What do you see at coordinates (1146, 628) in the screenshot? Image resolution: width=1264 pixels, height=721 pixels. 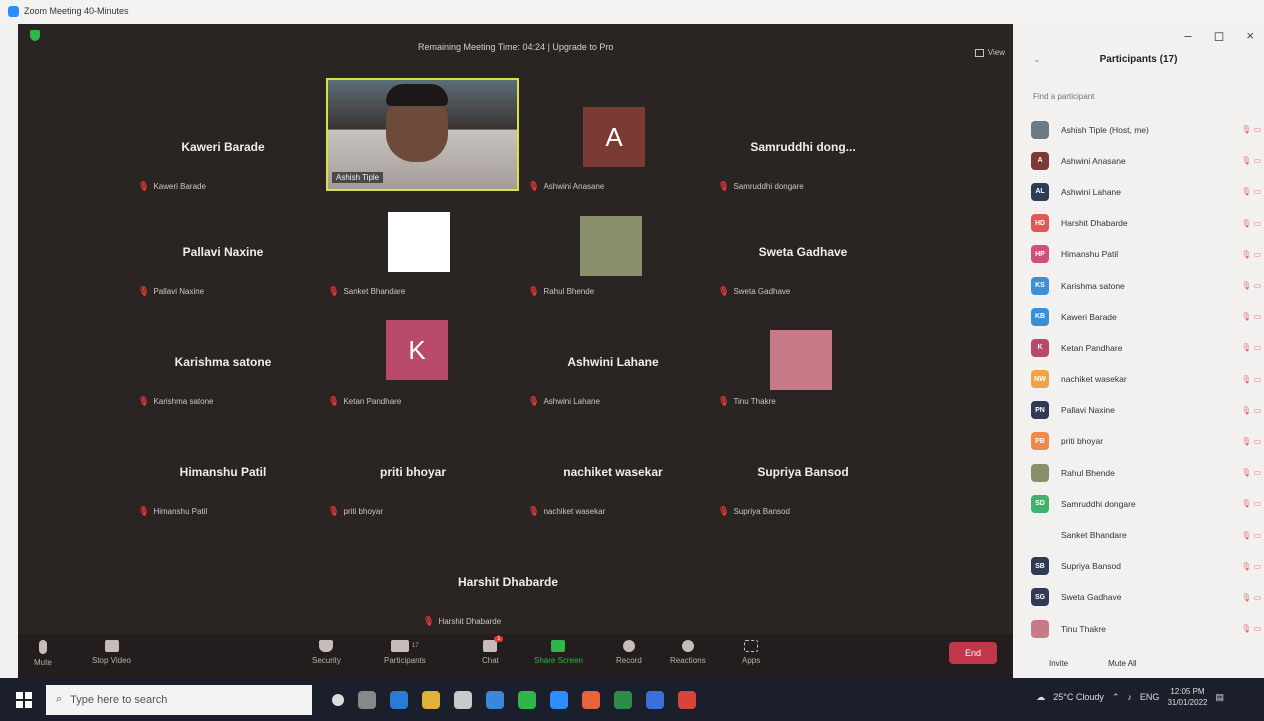 I see `participant-row: Tinu Thakre 🎙 ▭` at bounding box center [1146, 628].